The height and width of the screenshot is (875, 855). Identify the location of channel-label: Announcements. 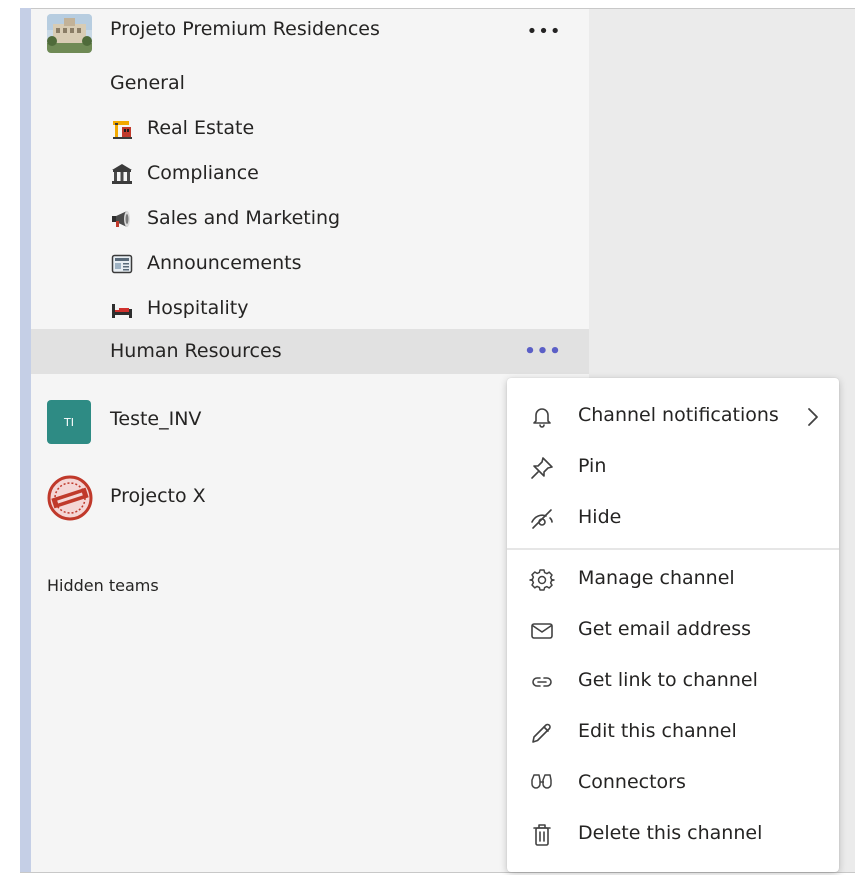
(224, 263).